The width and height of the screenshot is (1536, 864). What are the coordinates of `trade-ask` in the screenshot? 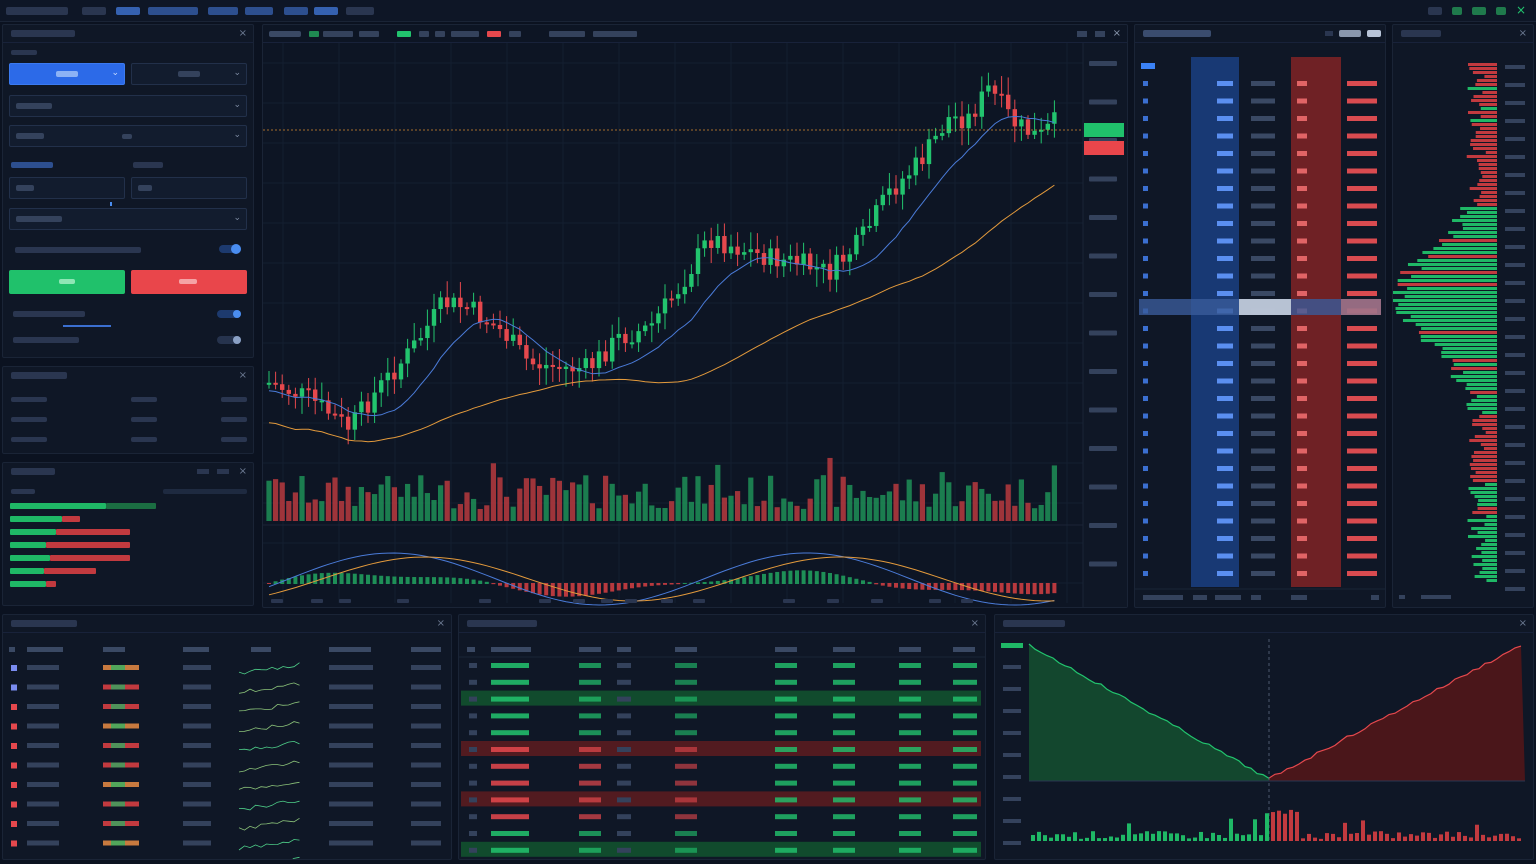 It's located at (844, 733).